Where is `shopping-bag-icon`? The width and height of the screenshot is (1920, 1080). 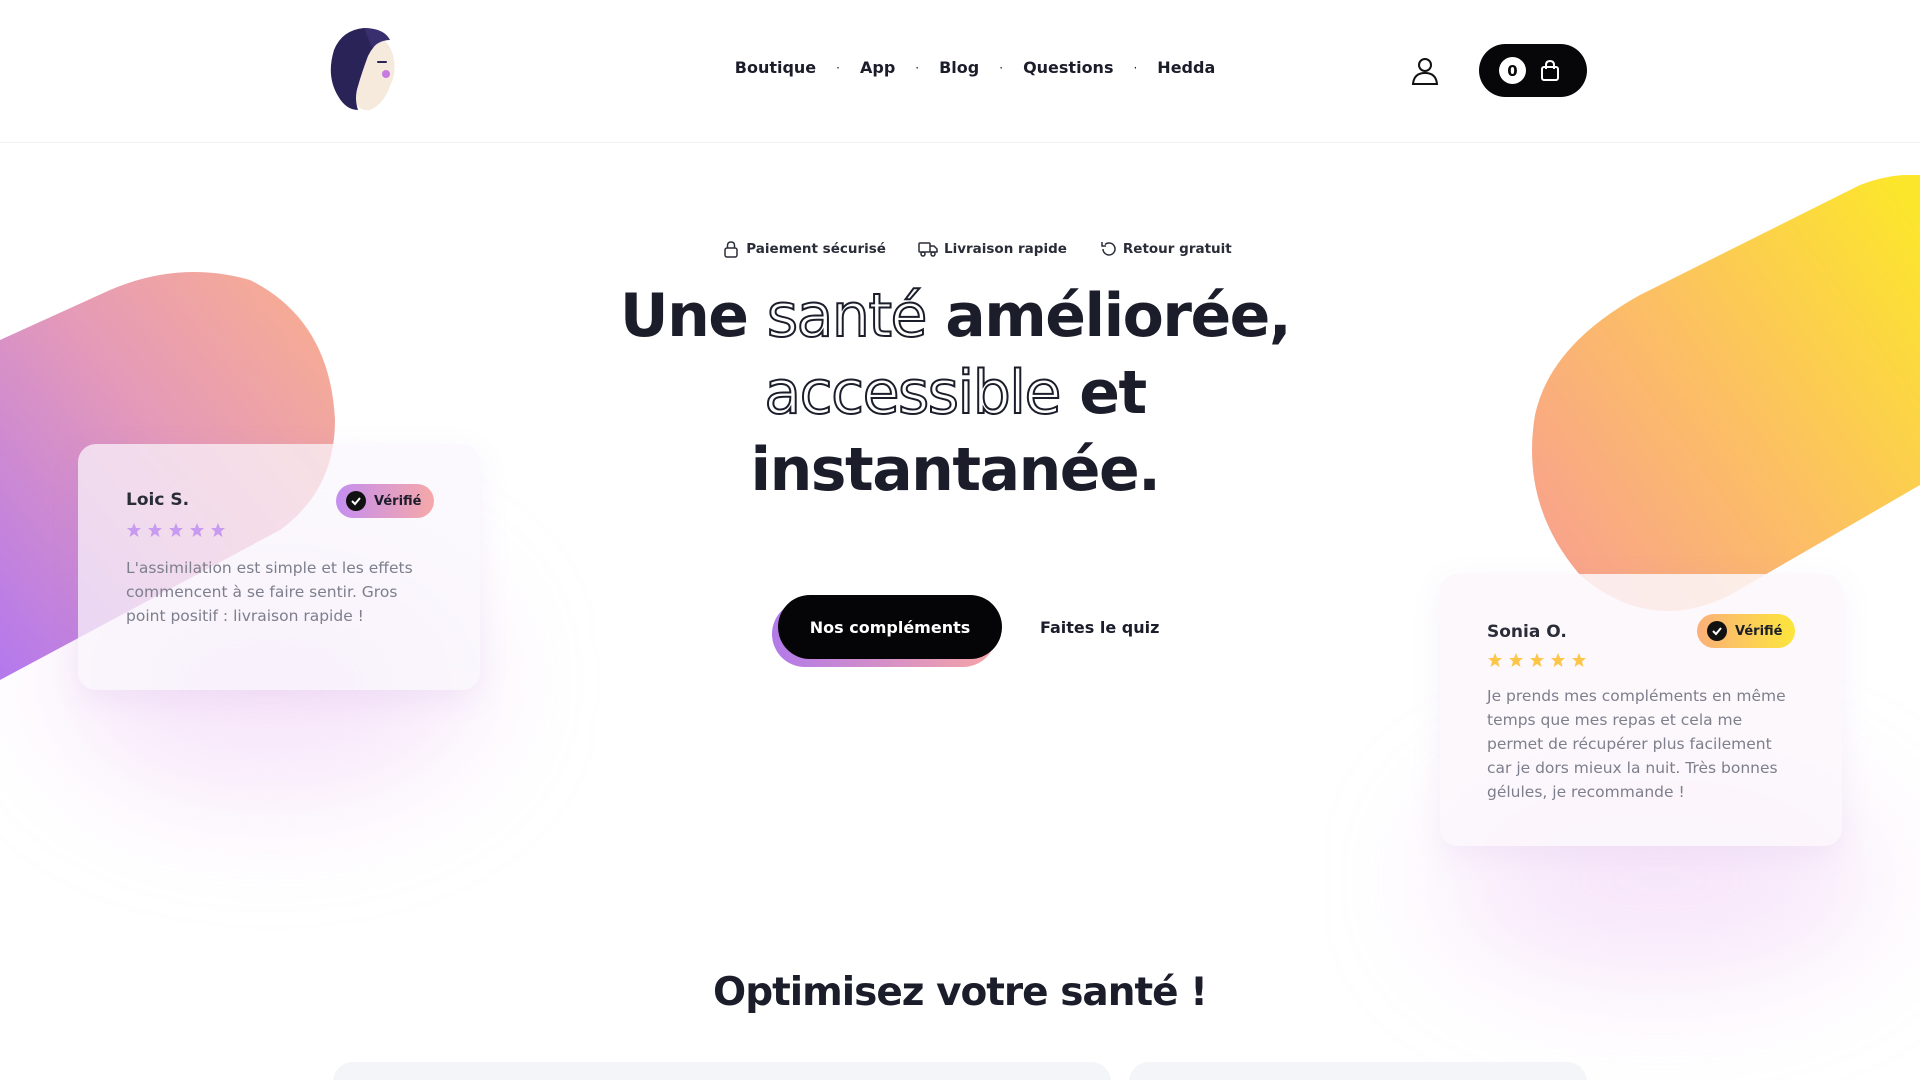 shopping-bag-icon is located at coordinates (1550, 70).